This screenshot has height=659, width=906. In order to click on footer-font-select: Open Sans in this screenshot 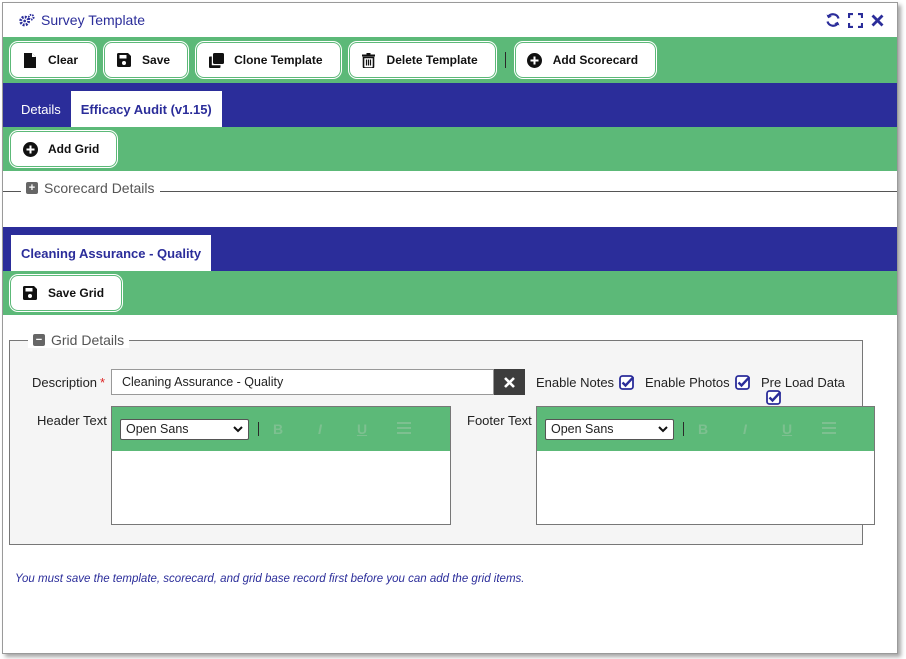, I will do `click(609, 429)`.